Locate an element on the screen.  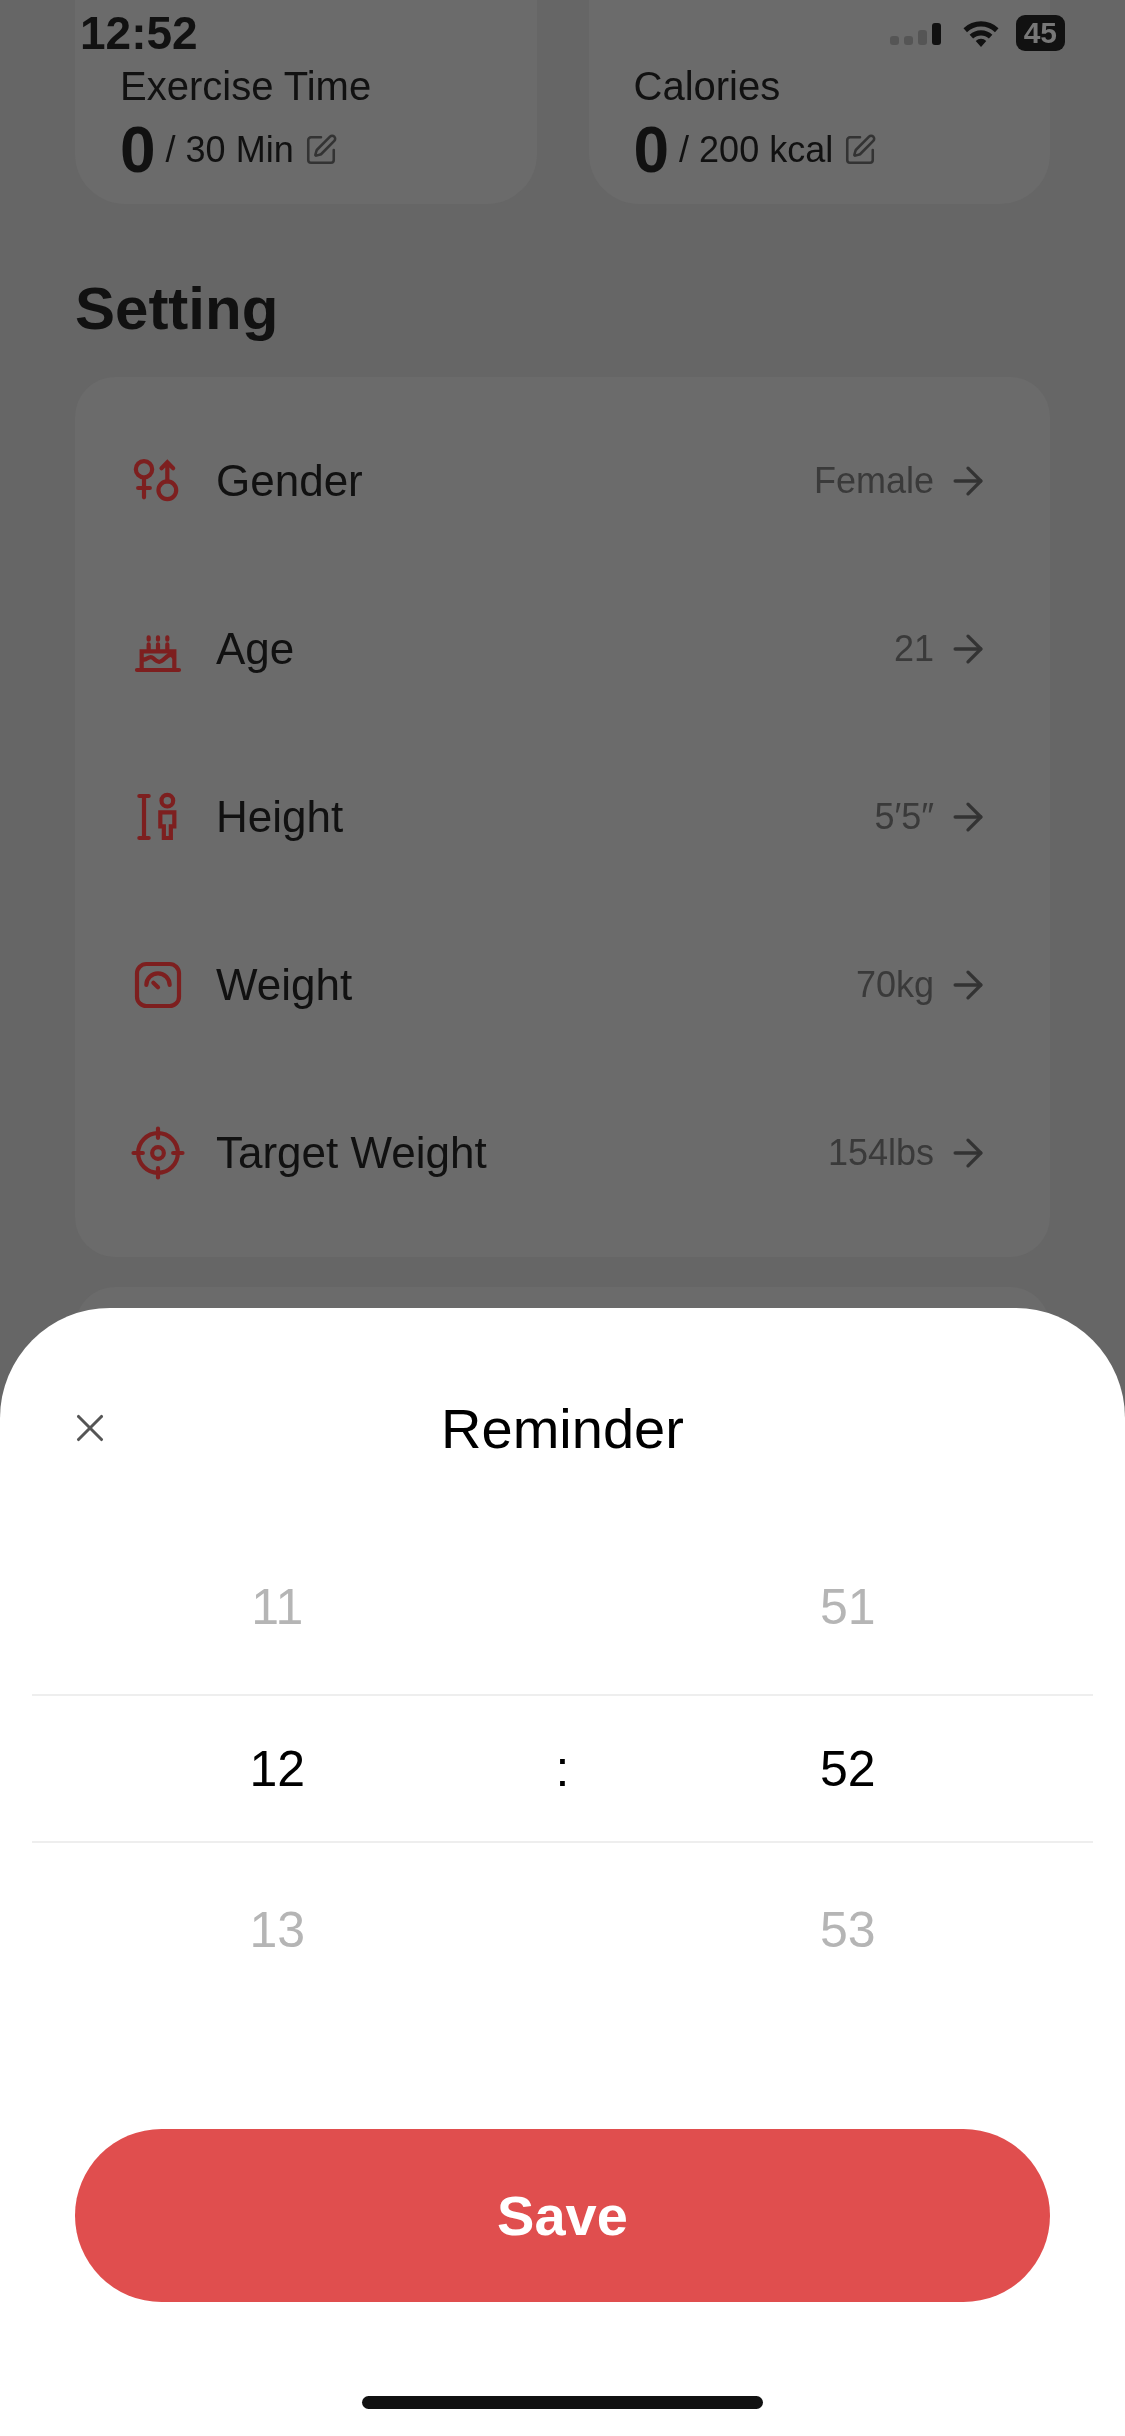
goal-title: Calories is located at coordinates (707, 86).